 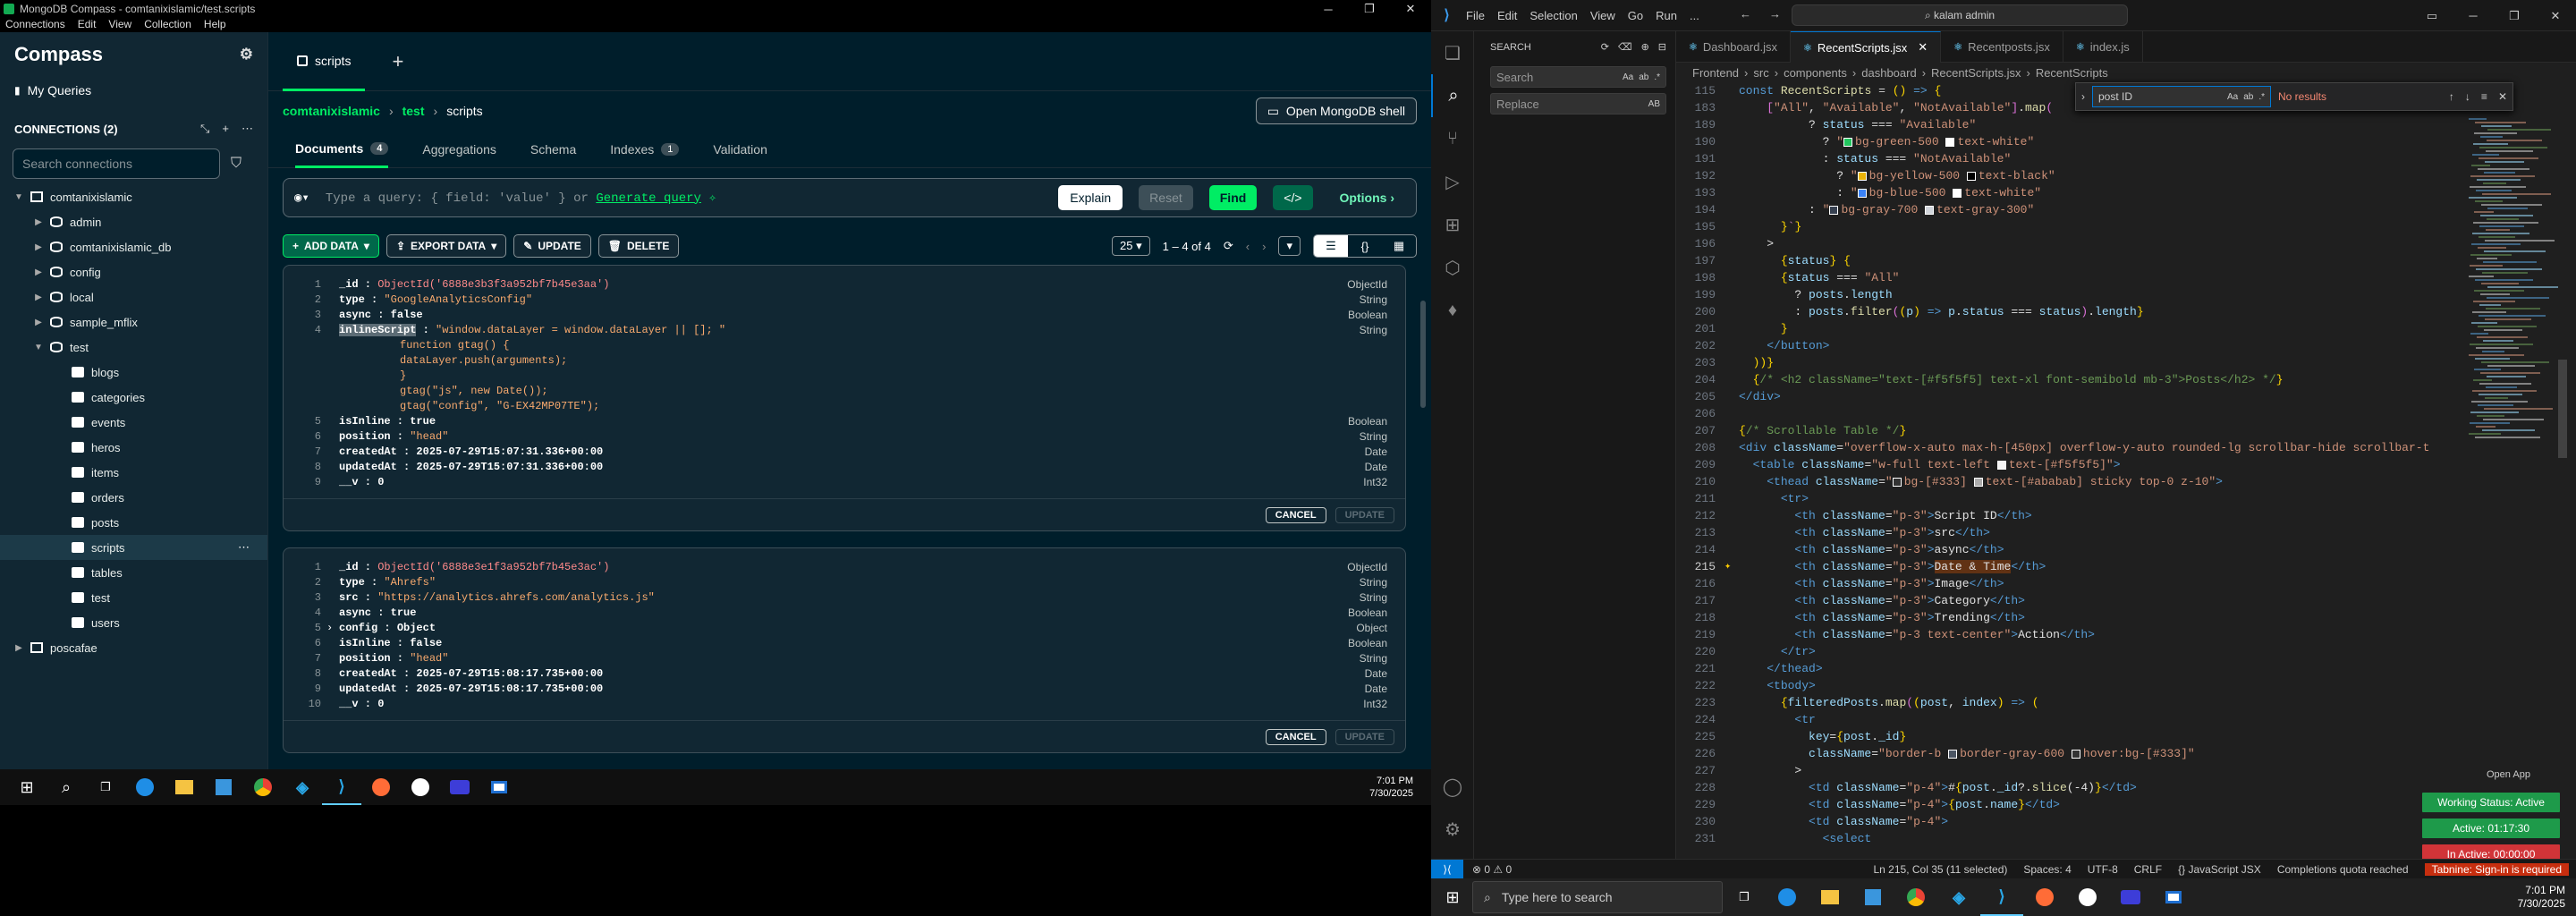 I want to click on tree-item: heros, so click(x=133, y=447).